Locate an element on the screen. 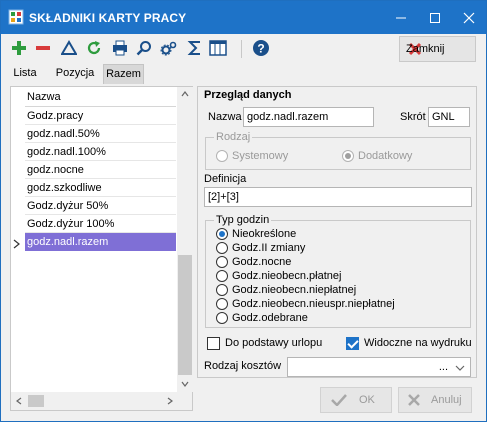 This screenshot has width=487, height=422. title-bar: SKŁADNIKI KARTY PRACY is located at coordinates (243, 17).